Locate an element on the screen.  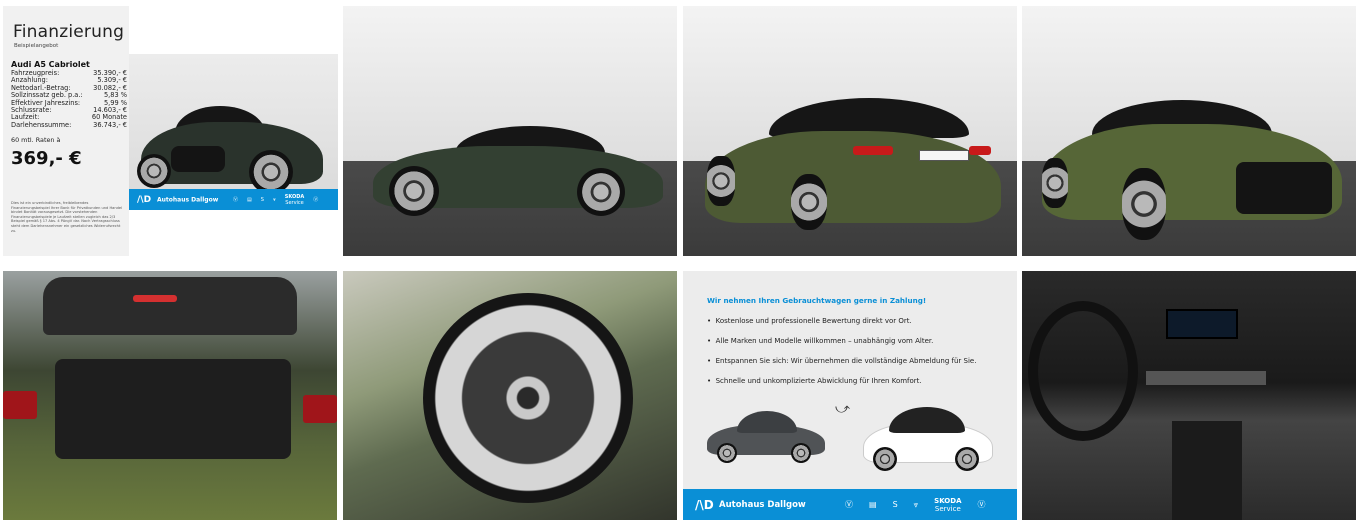
rear-view-image is located at coordinates (850, 131).